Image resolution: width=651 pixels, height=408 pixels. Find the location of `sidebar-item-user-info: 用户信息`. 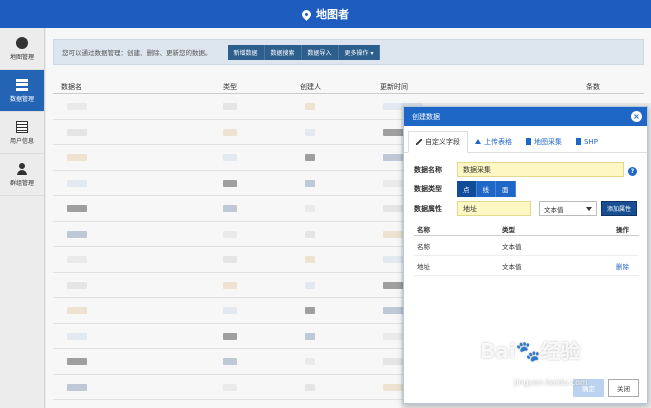

sidebar-item-user-info: 用户信息 is located at coordinates (22, 133).